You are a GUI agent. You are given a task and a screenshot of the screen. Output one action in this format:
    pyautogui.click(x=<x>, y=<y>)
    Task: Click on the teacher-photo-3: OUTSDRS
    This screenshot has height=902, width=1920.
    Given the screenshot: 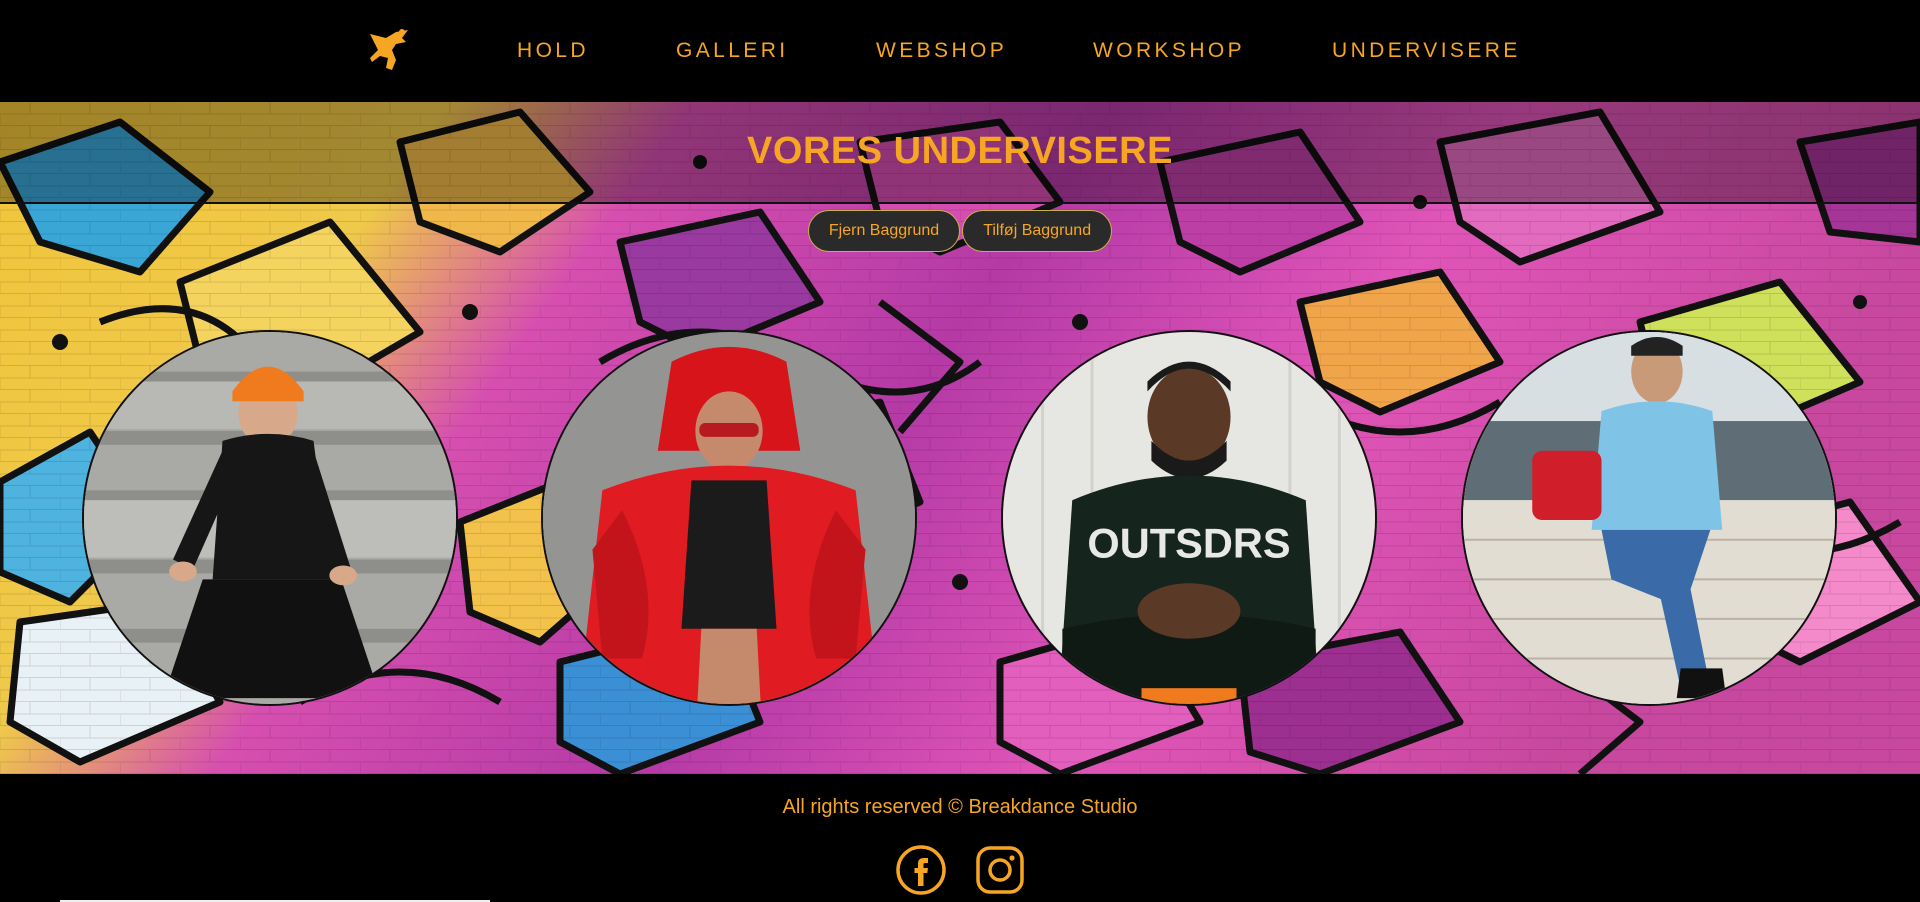 What is the action you would take?
    pyautogui.click(x=1189, y=518)
    